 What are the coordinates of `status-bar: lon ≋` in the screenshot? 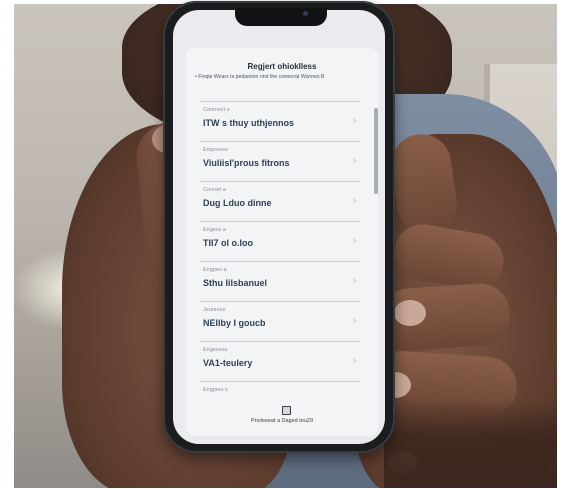 It's located at (203, 36).